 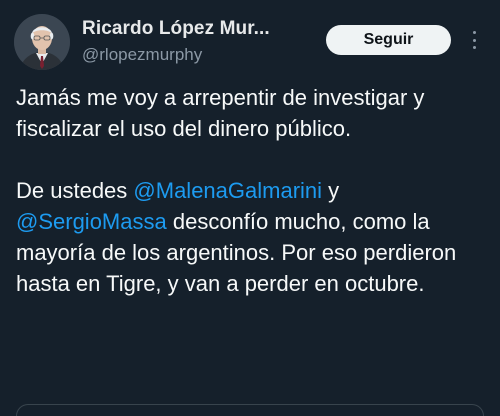 I want to click on author-handle: @rlopezmurphy, so click(x=142, y=55).